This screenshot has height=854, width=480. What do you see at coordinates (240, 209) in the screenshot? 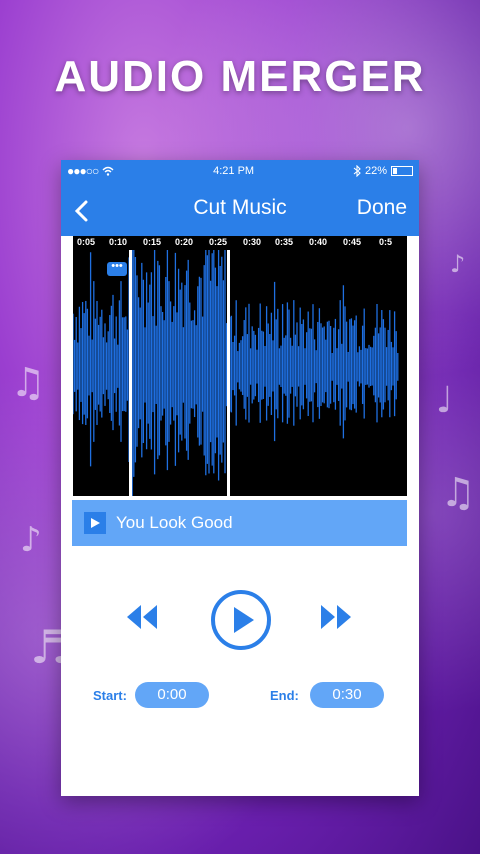
I see `nav-bar: Cut Music Done` at bounding box center [240, 209].